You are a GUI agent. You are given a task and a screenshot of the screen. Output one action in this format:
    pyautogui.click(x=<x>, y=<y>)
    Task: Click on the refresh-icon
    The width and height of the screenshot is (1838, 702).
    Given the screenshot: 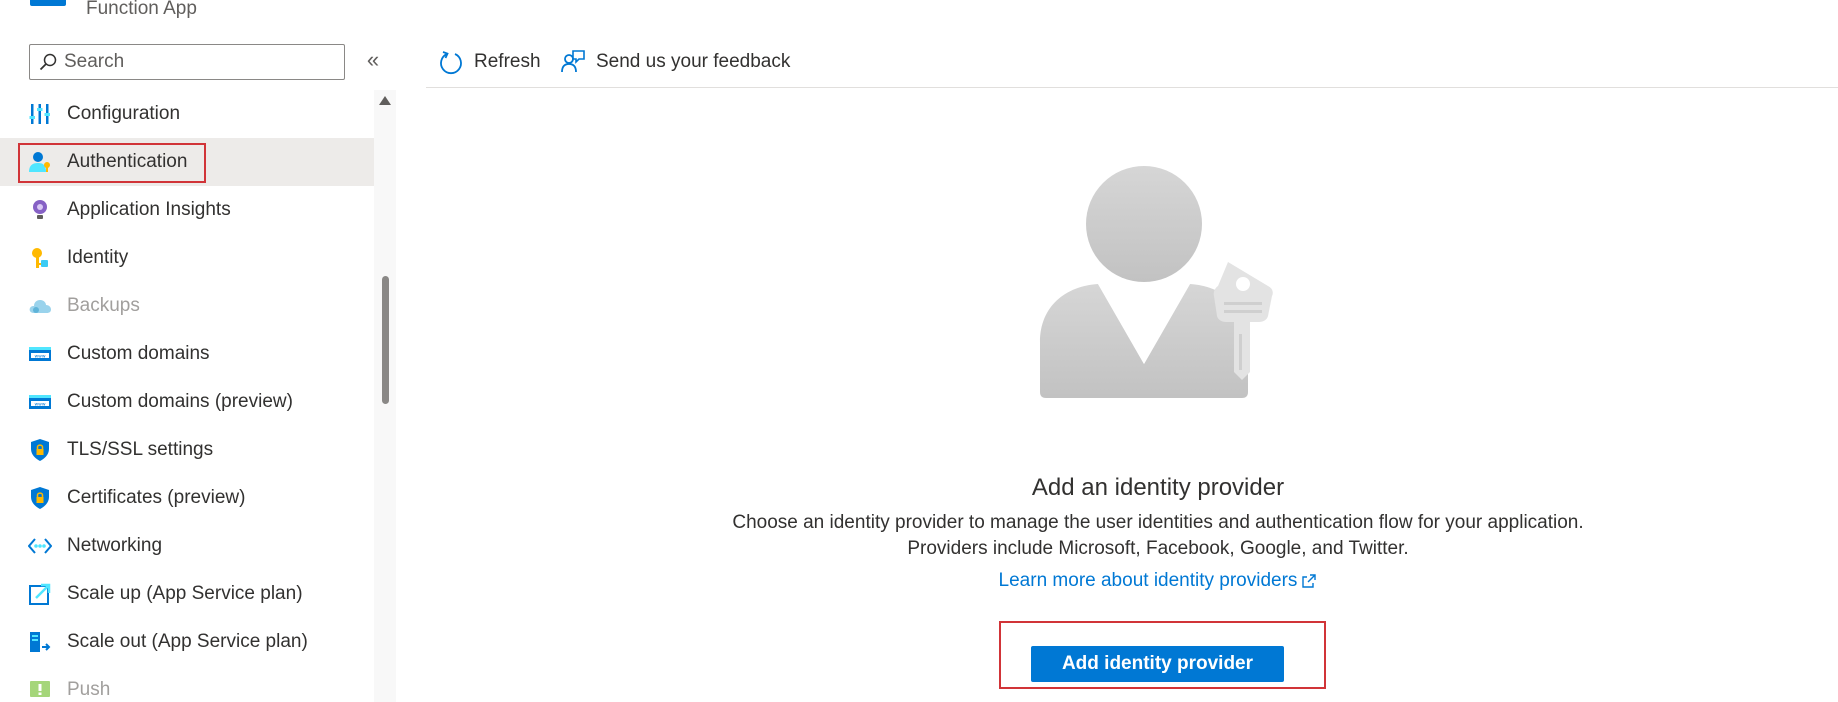 What is the action you would take?
    pyautogui.click(x=451, y=62)
    